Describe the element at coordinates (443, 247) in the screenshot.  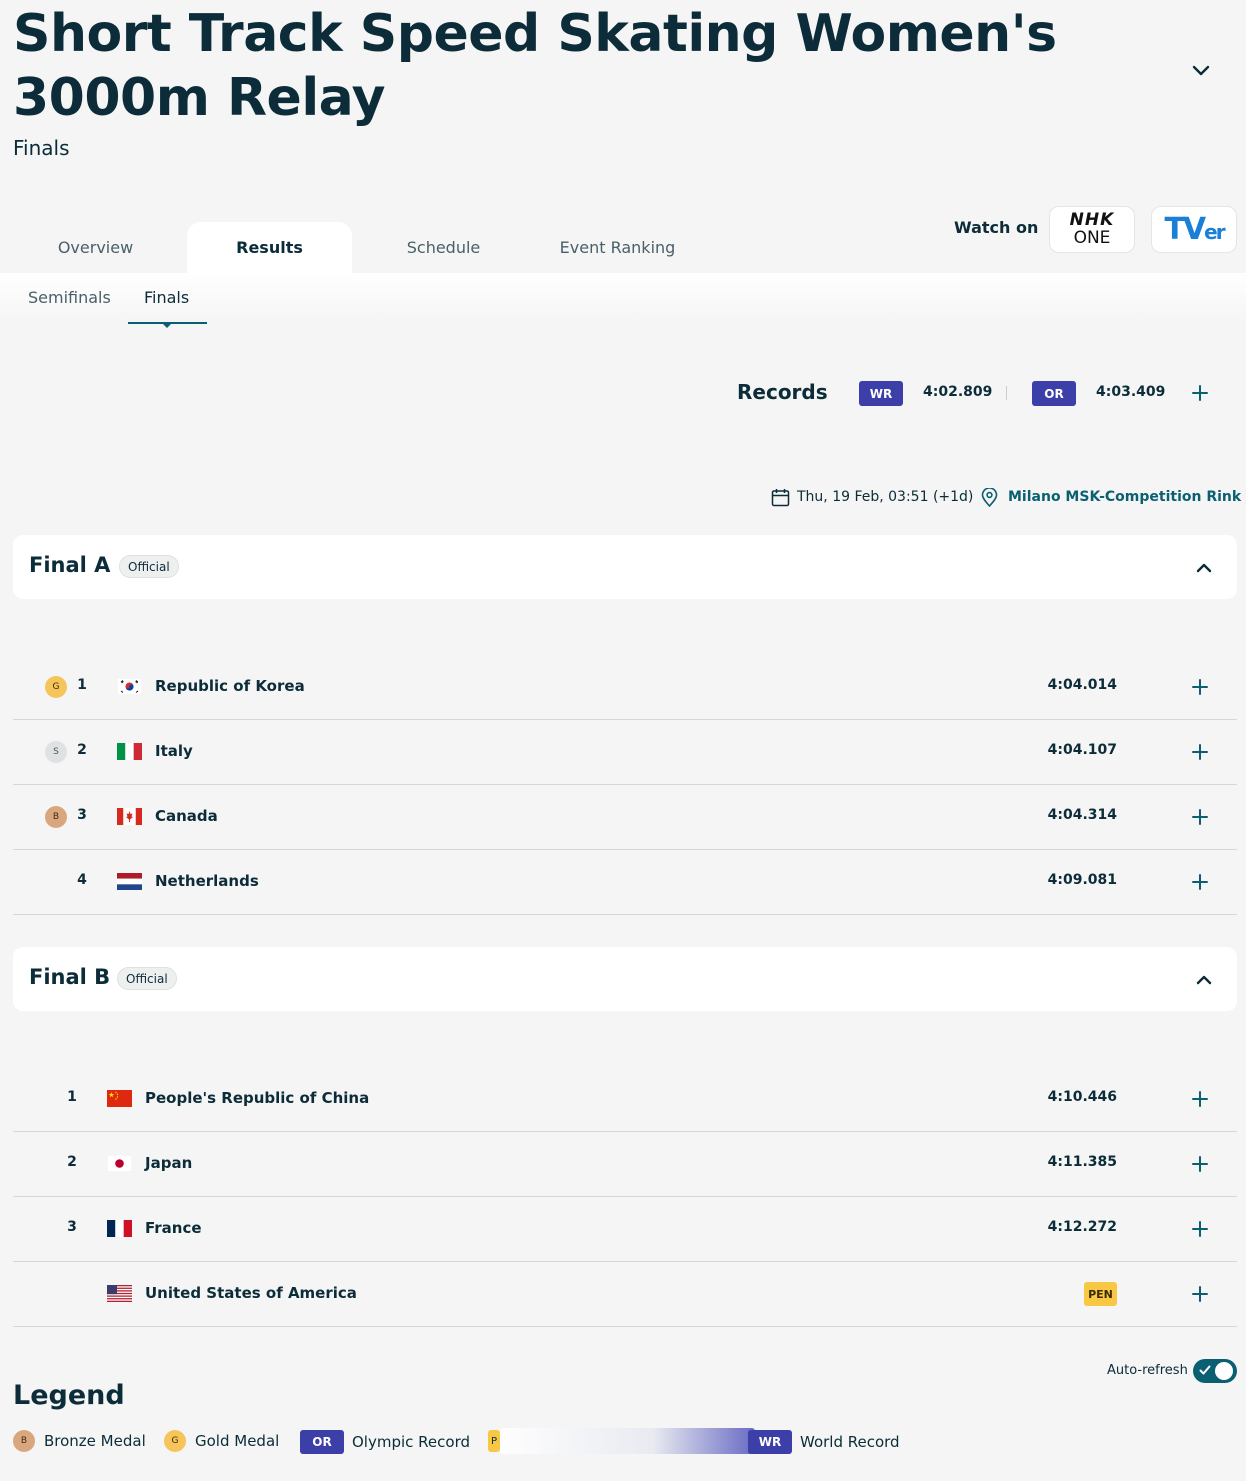
I see `tab-schedule: Schedule` at that location.